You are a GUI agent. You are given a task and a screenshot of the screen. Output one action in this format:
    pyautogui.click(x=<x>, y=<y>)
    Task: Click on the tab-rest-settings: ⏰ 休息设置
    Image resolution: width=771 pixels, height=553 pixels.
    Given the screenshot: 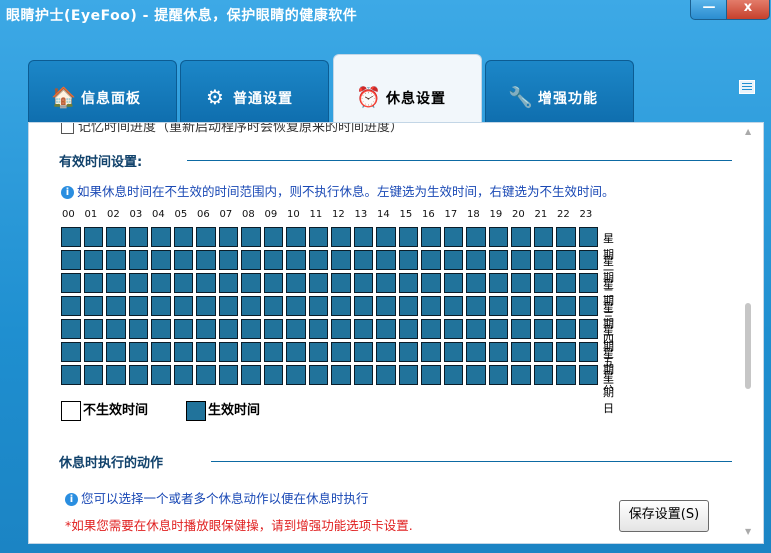 What is the action you would take?
    pyautogui.click(x=407, y=88)
    